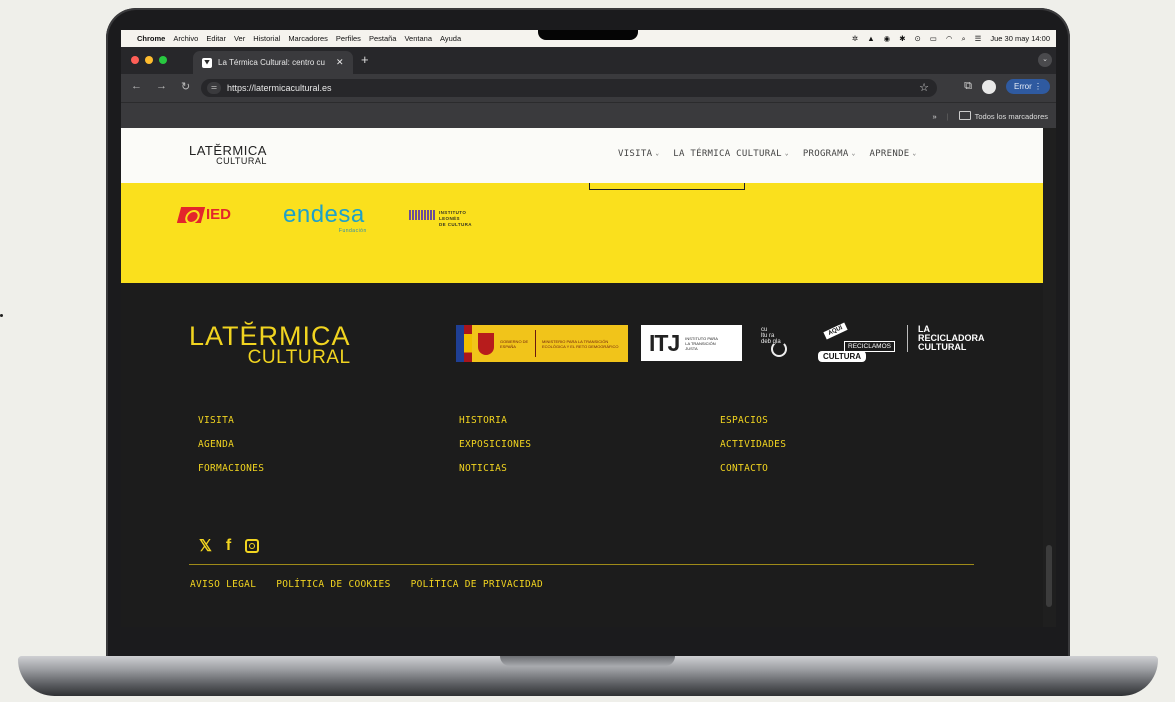 The height and width of the screenshot is (702, 1175). I want to click on stray-dot, so click(1, 315).